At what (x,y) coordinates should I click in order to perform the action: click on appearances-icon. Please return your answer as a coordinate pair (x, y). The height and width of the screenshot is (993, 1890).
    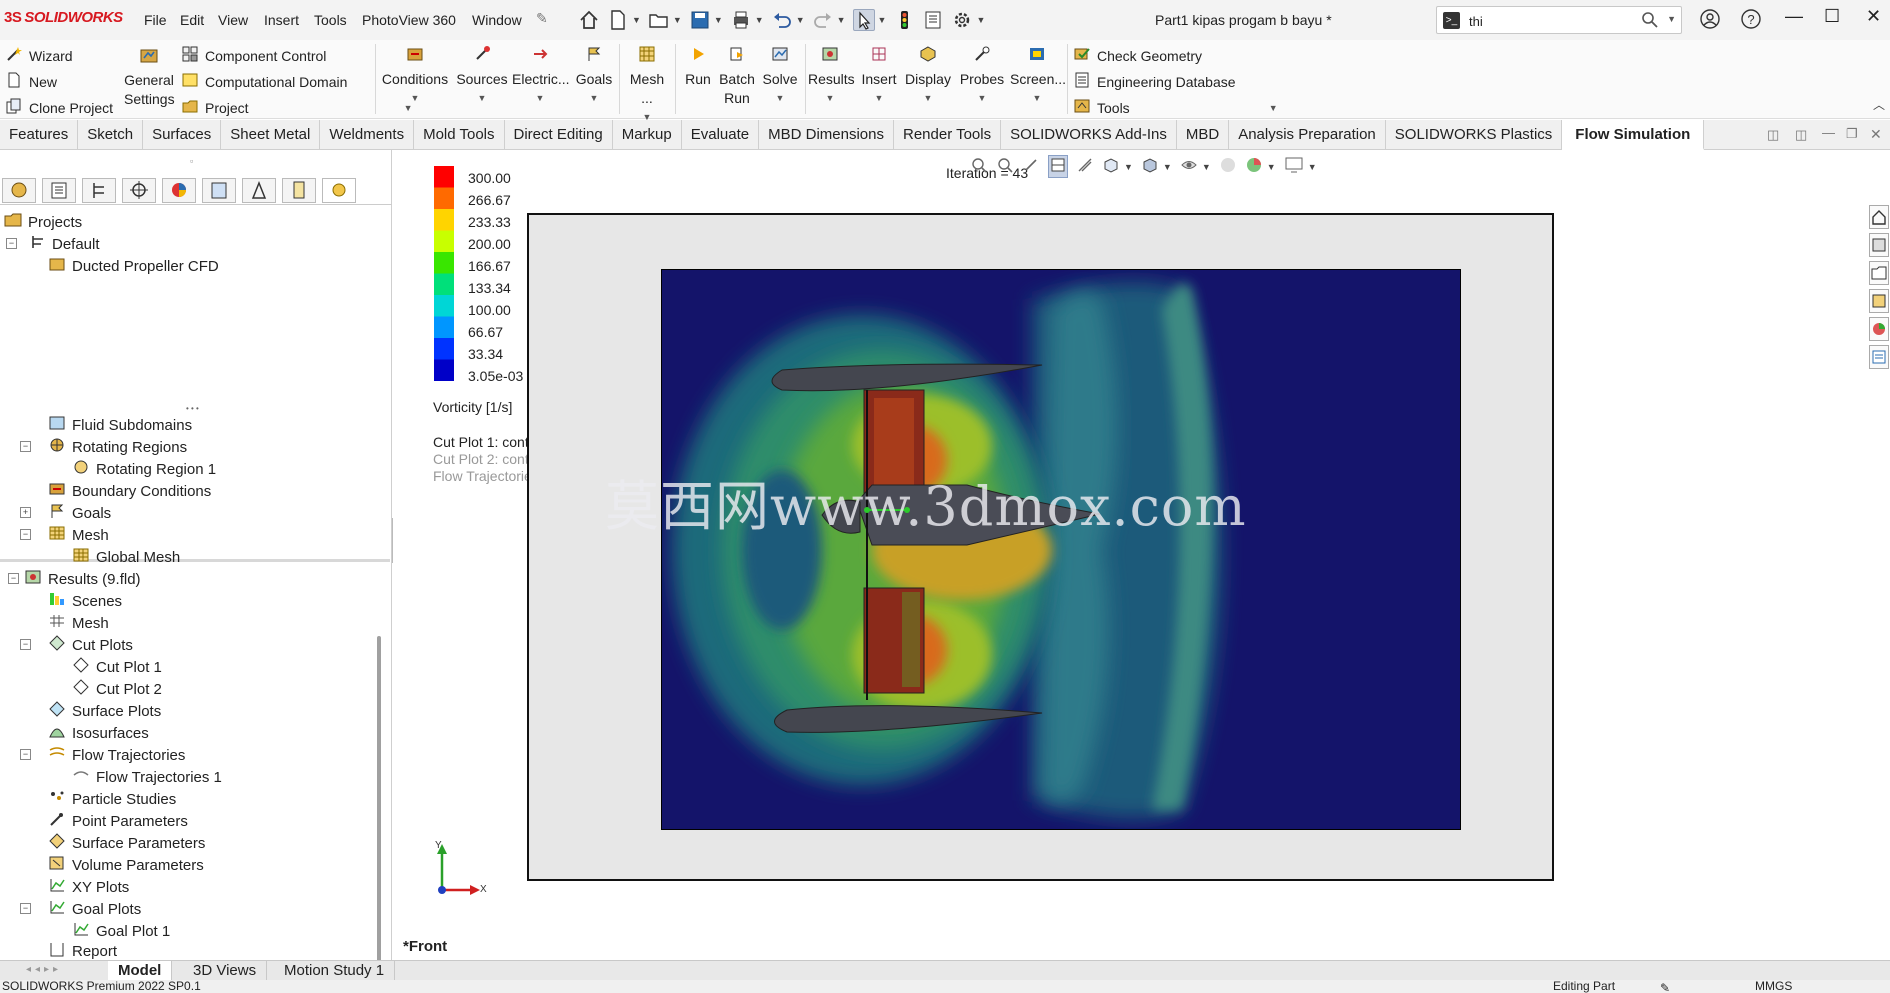
    Looking at the image, I should click on (1879, 329).